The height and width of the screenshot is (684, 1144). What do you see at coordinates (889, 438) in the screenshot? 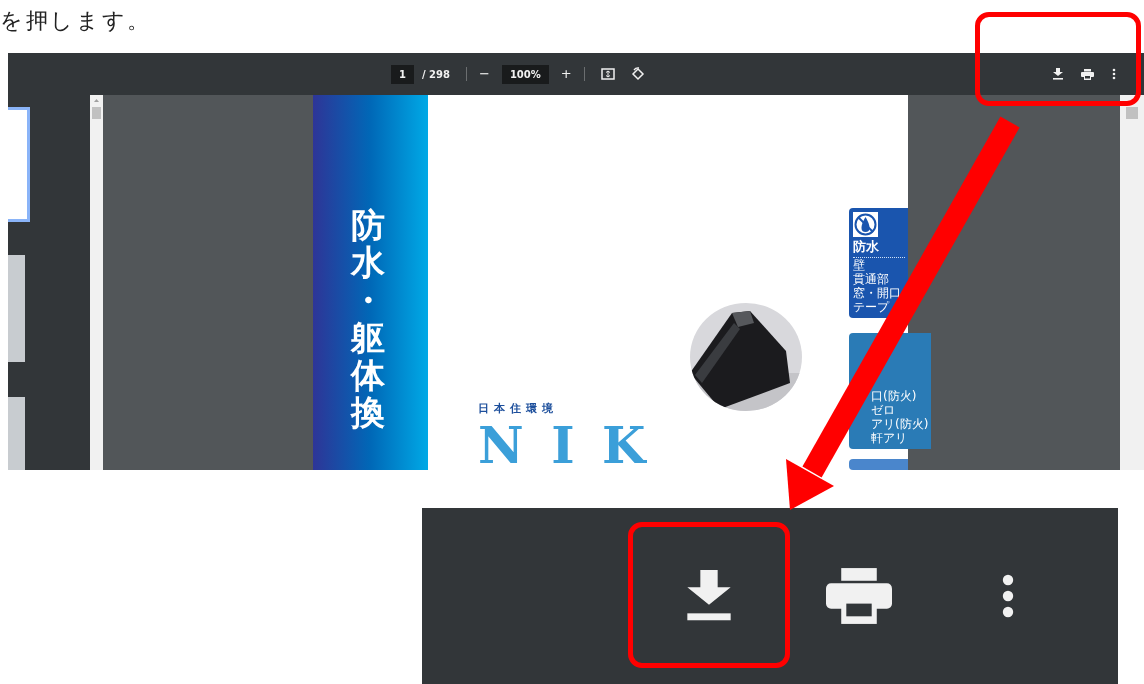
I see `tab-item: 軒アリ` at bounding box center [889, 438].